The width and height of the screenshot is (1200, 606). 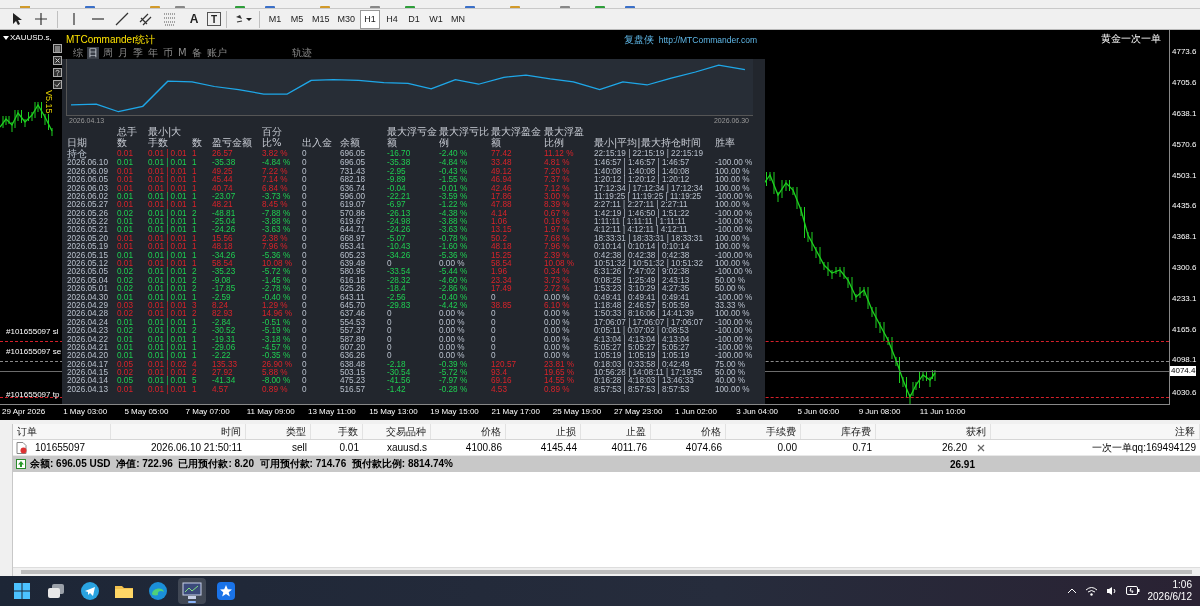 I want to click on speaker-icon, so click(x=1111, y=590).